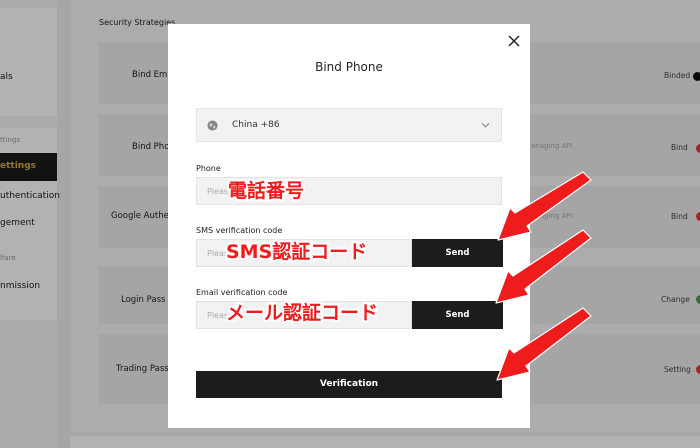 The height and width of the screenshot is (448, 700). Describe the element at coordinates (239, 230) in the screenshot. I see `sms-code-label: SMS verification code` at that location.